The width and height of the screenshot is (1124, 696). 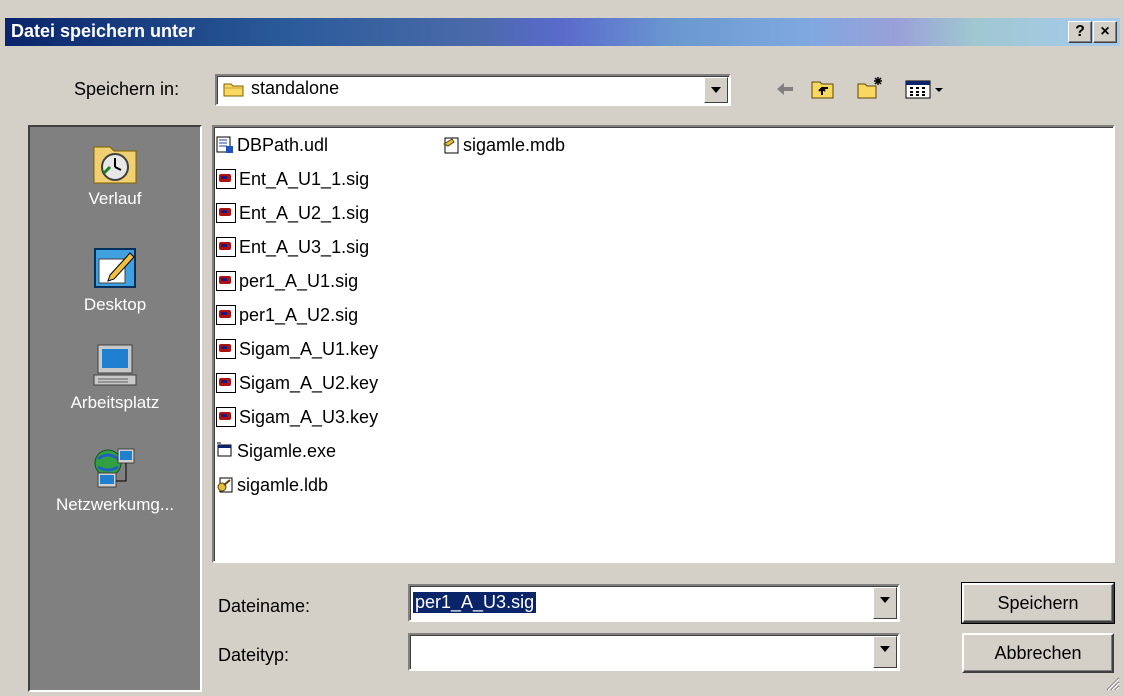 I want to click on resize-grip-icon, so click(x=1112, y=683).